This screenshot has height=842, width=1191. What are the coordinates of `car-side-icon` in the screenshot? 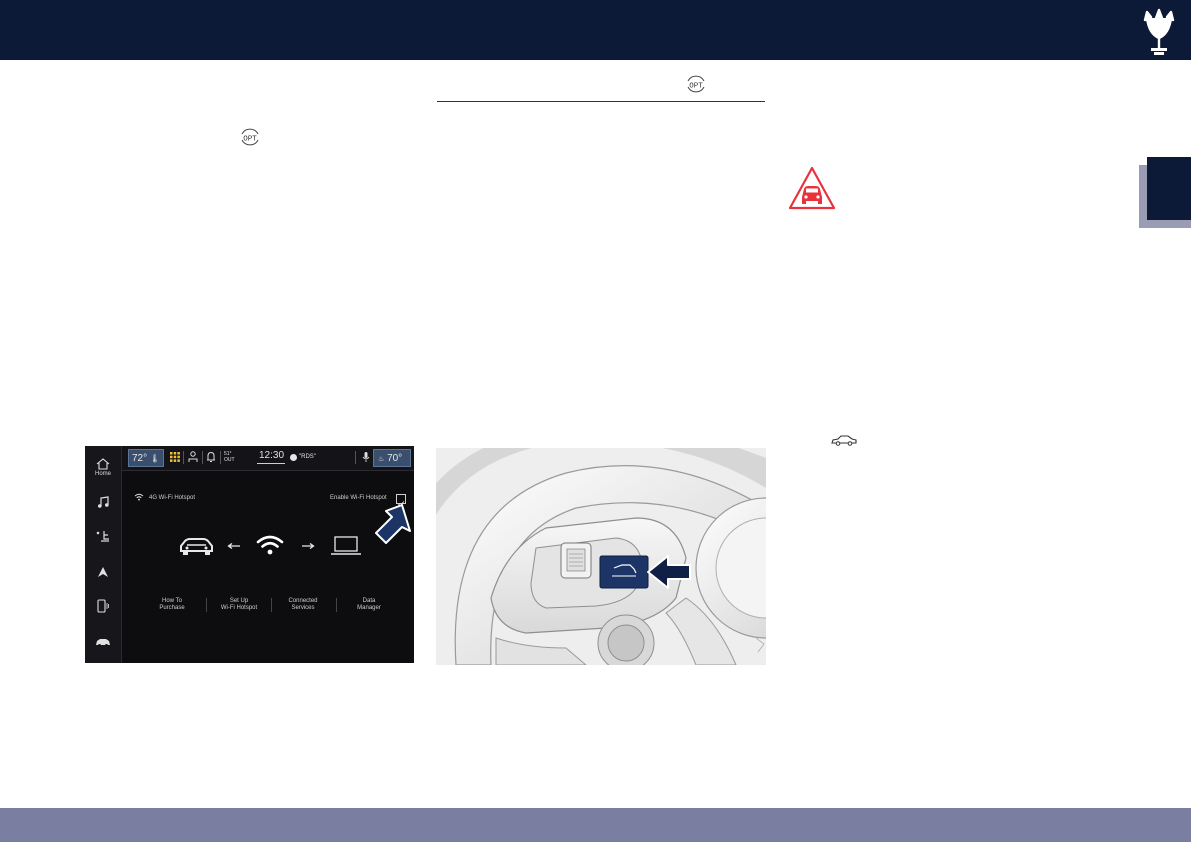 It's located at (844, 440).